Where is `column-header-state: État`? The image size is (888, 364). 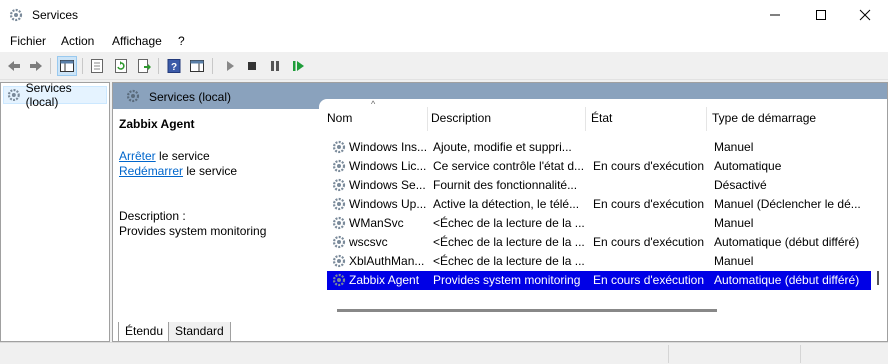
column-header-state: État is located at coordinates (601, 118).